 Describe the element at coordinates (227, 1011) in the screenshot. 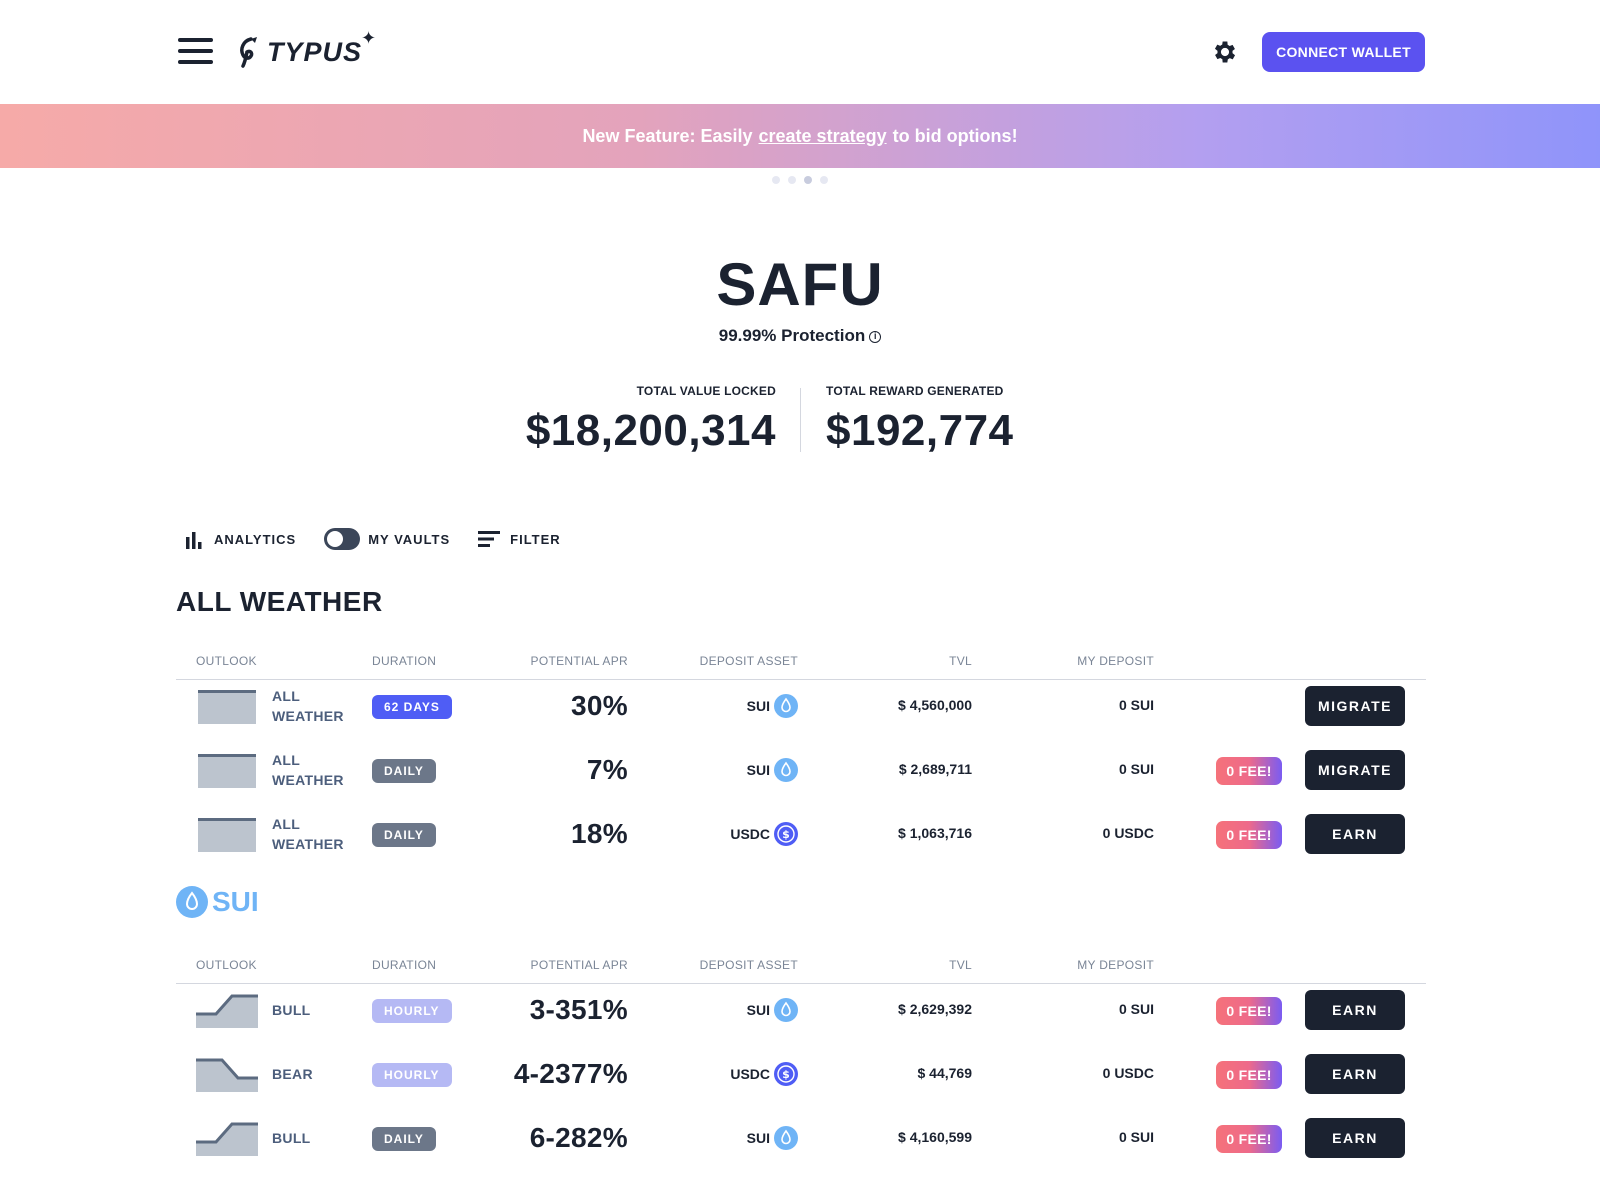

I see `bull-outlook-icon` at that location.